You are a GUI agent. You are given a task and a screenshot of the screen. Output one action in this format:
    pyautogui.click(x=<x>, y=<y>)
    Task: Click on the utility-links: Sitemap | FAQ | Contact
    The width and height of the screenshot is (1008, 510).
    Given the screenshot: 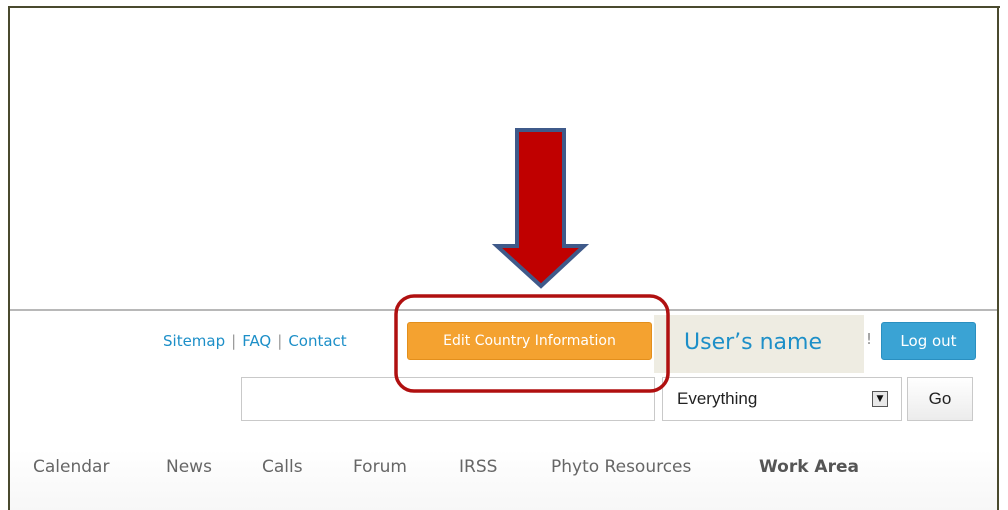 What is the action you would take?
    pyautogui.click(x=255, y=341)
    